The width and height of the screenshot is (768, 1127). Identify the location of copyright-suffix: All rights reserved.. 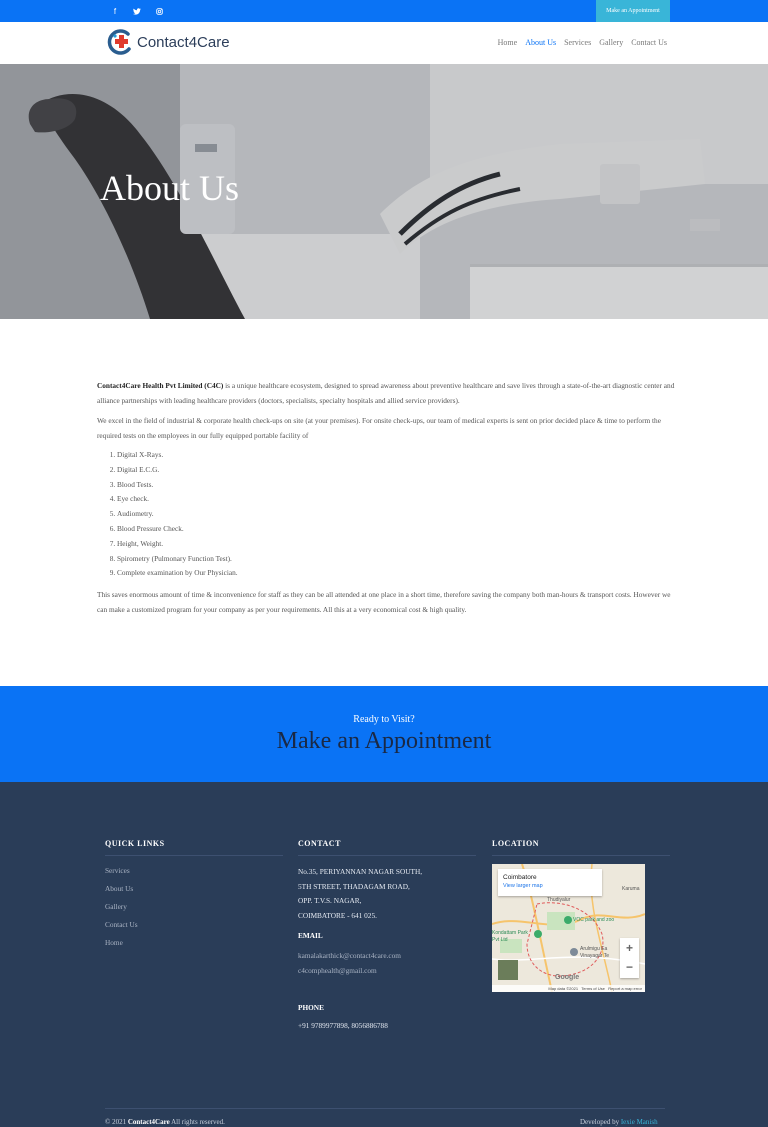
(197, 1122).